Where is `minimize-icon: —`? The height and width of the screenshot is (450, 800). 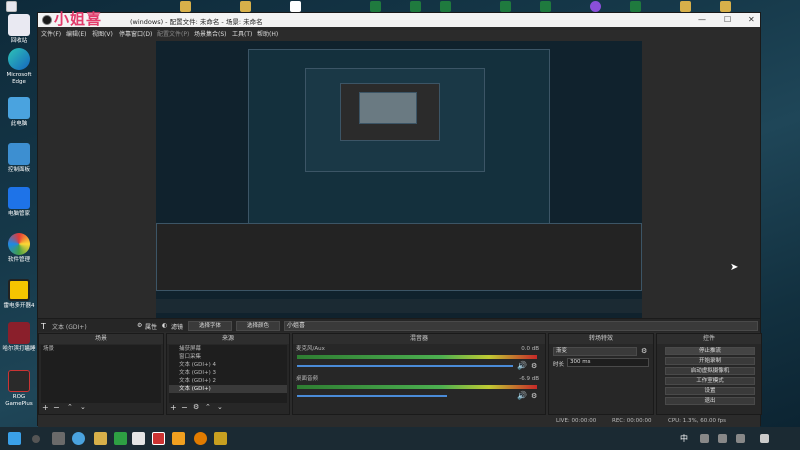 minimize-icon: — is located at coordinates (702, 19).